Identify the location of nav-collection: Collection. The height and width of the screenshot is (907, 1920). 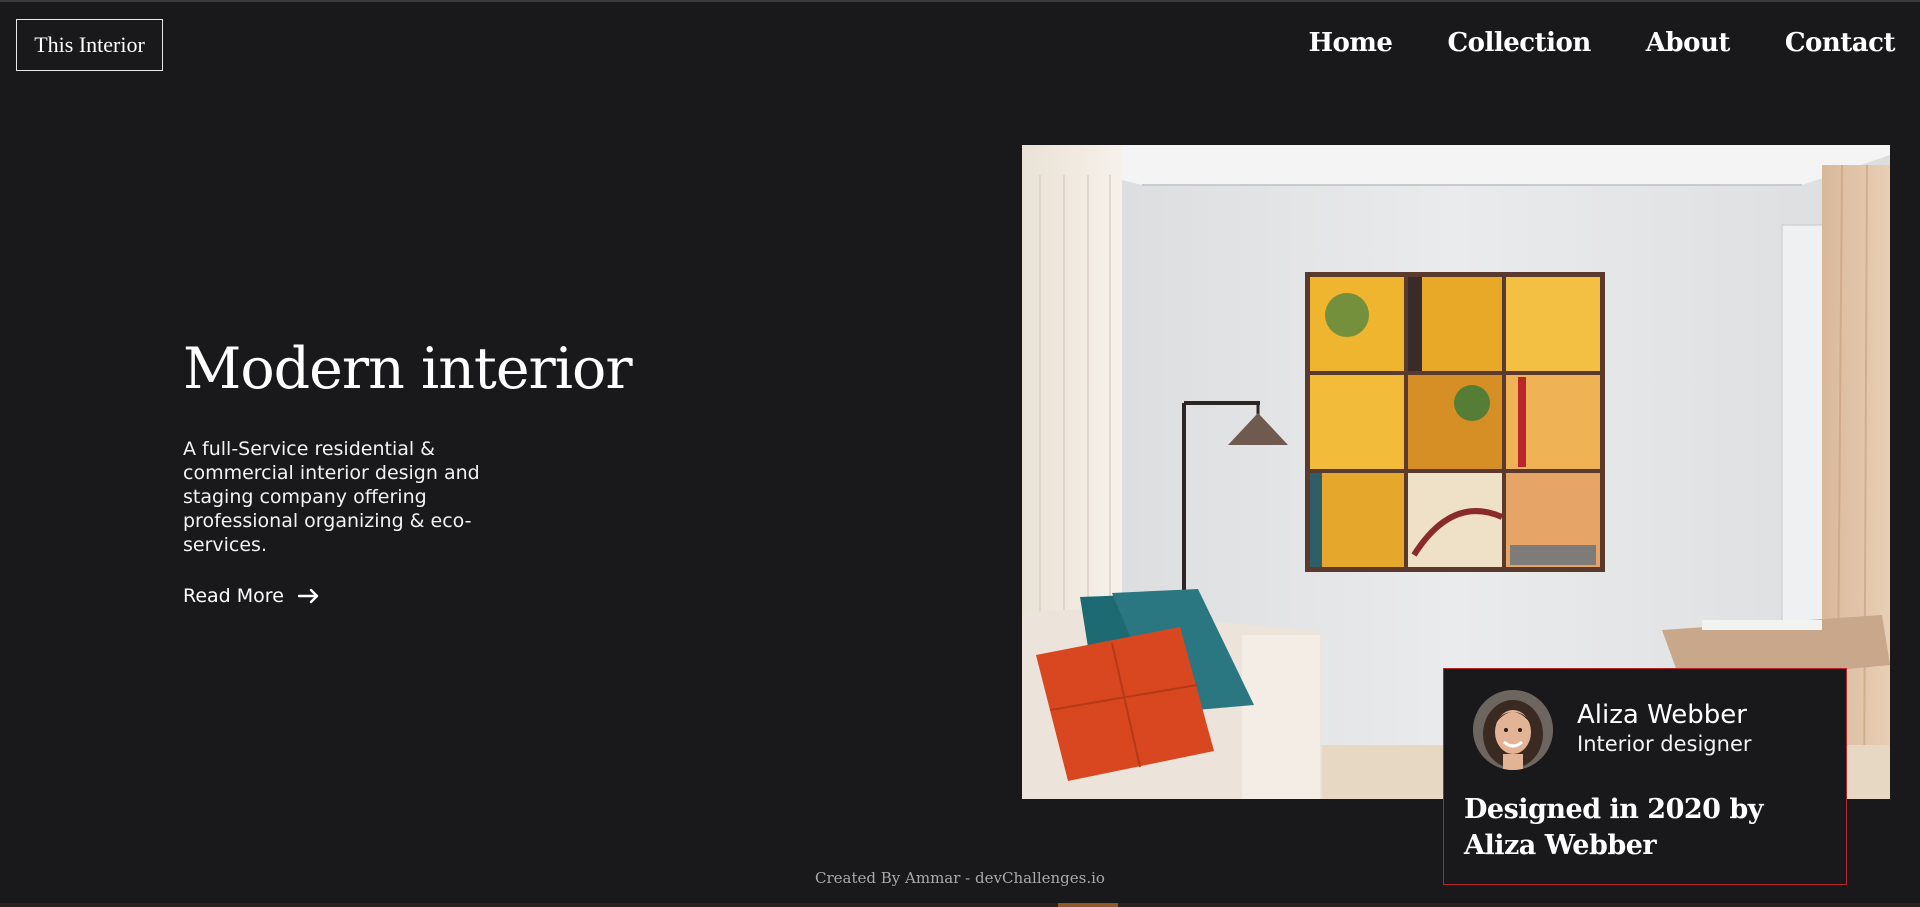
(1519, 43).